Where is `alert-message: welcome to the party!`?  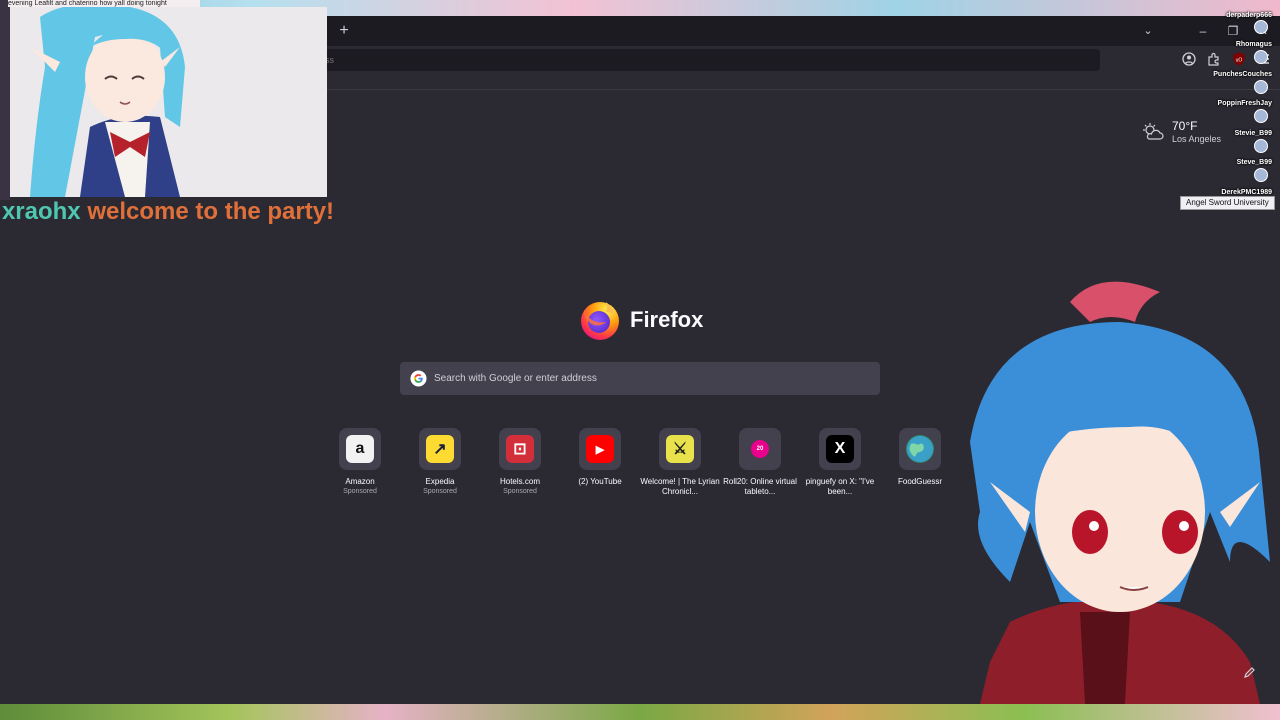
alert-message: welcome to the party! is located at coordinates (211, 211).